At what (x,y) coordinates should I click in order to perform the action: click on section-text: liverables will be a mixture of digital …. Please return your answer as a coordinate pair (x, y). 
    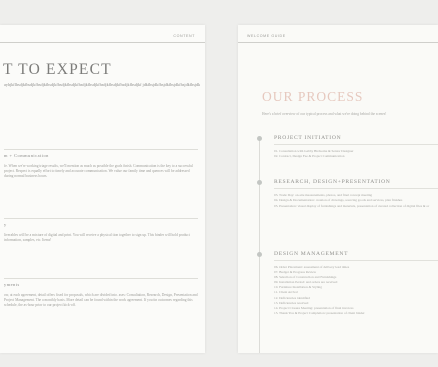
    Looking at the image, I should click on (97, 237).